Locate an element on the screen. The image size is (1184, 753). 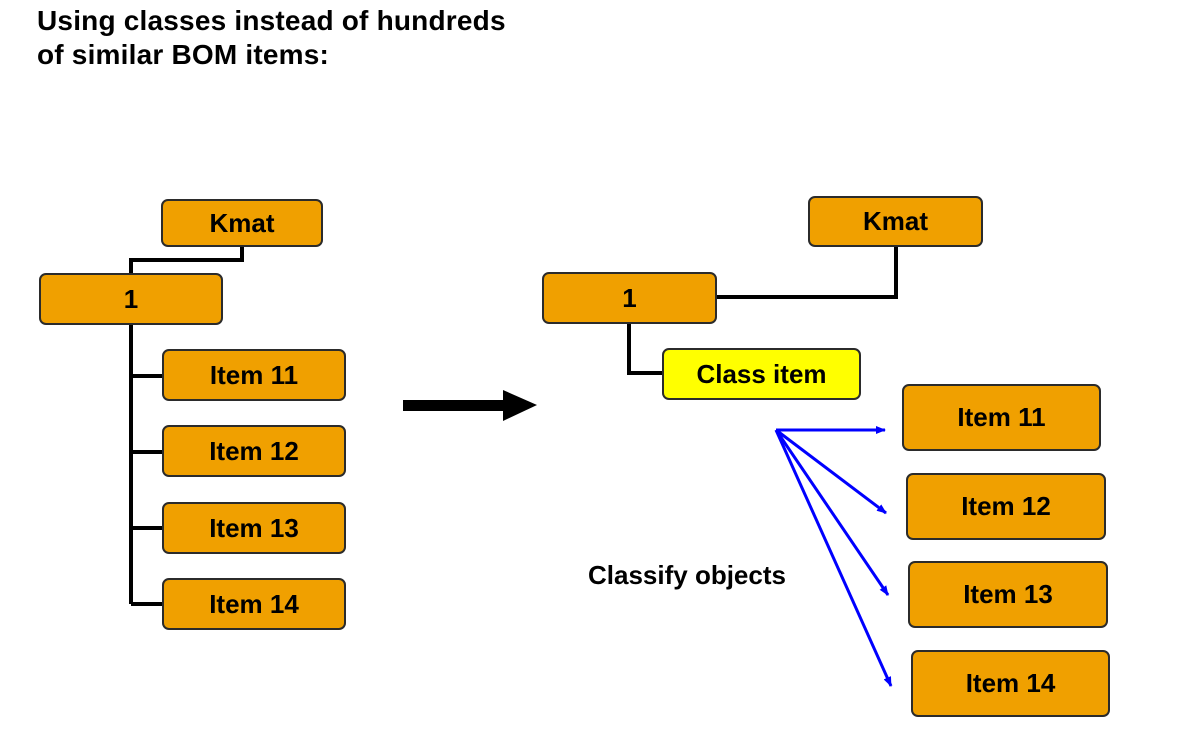
left-kmat-label: Kmat is located at coordinates (242, 222).